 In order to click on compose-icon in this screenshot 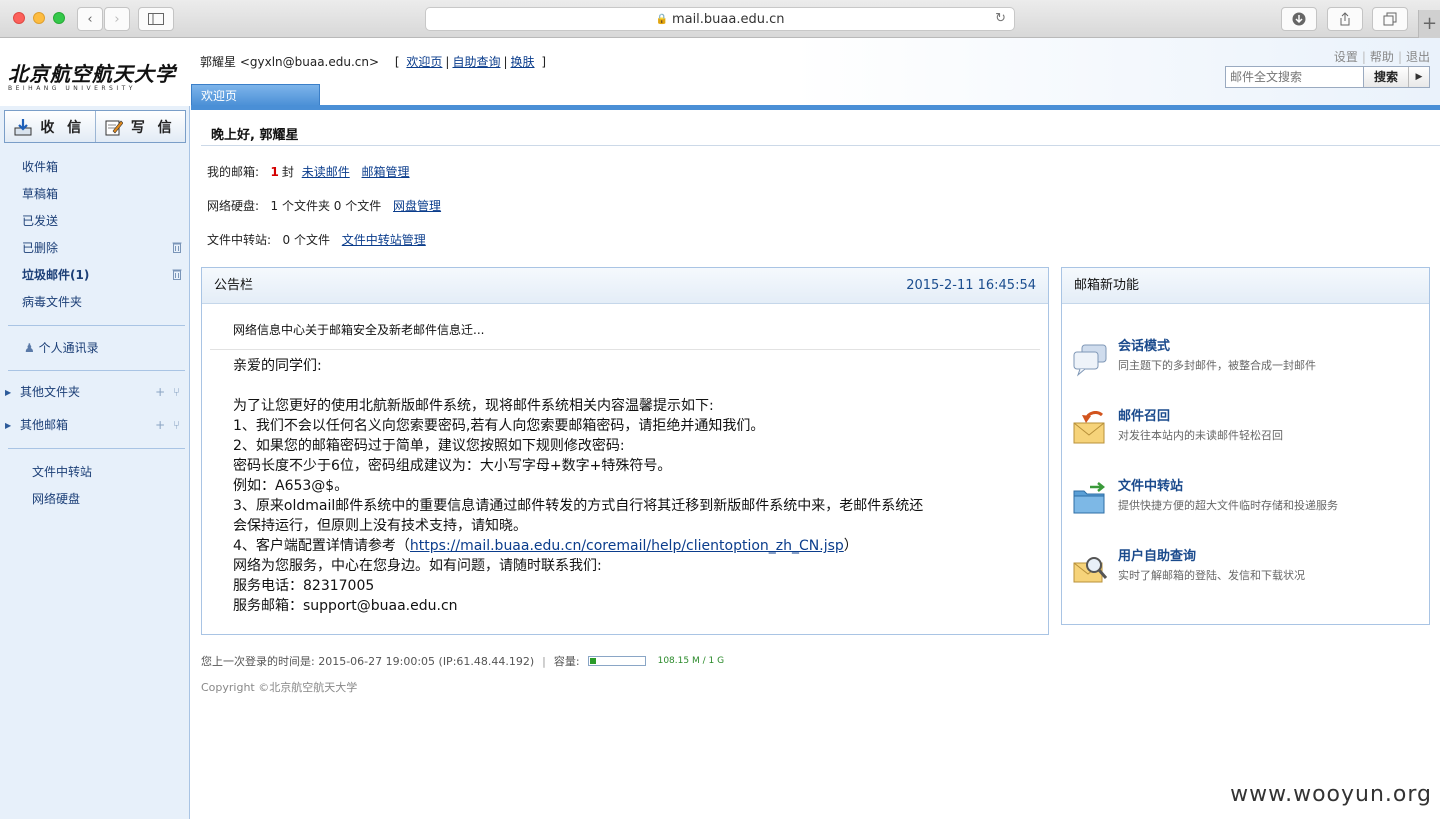, I will do `click(114, 127)`.